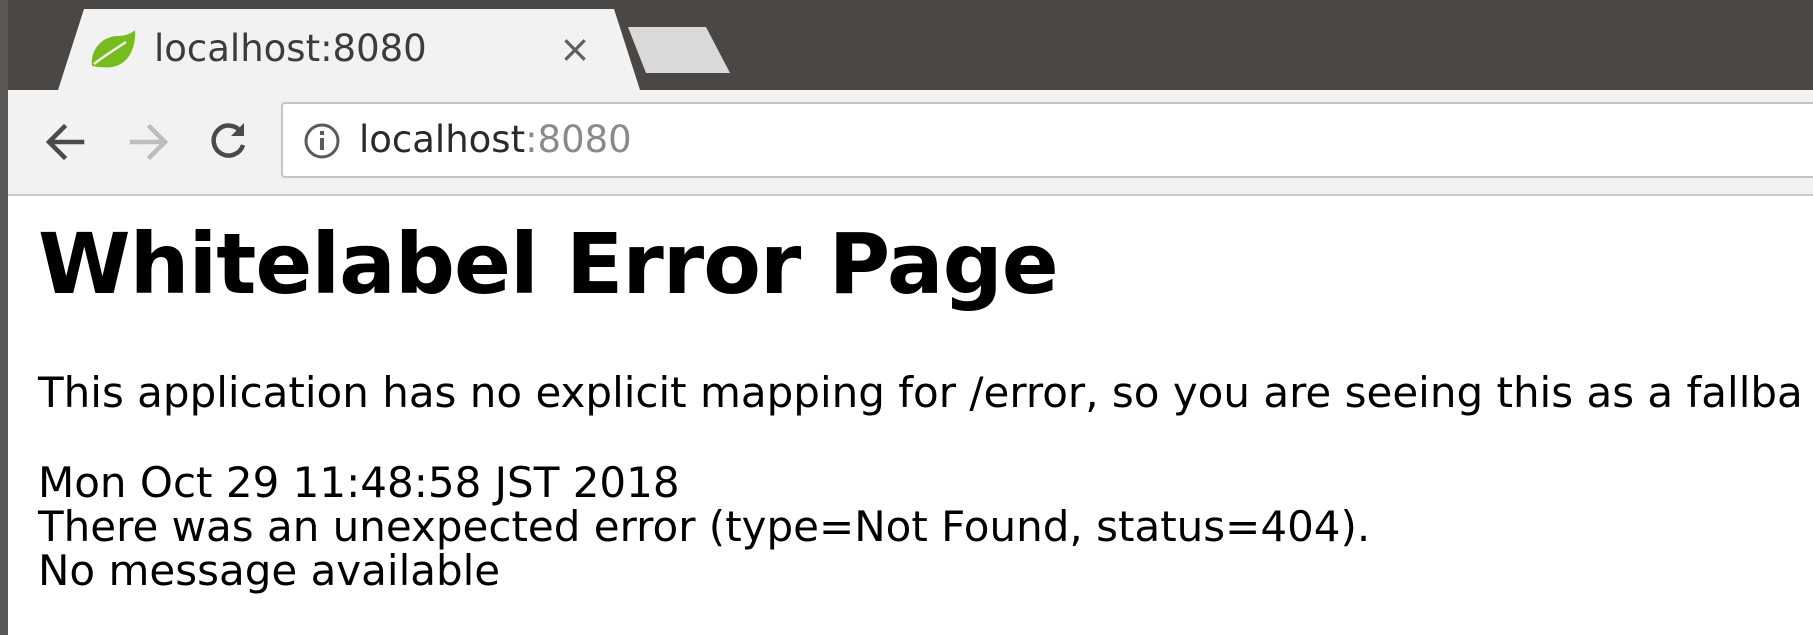  I want to click on tab-title: localhost:8080, so click(290, 48).